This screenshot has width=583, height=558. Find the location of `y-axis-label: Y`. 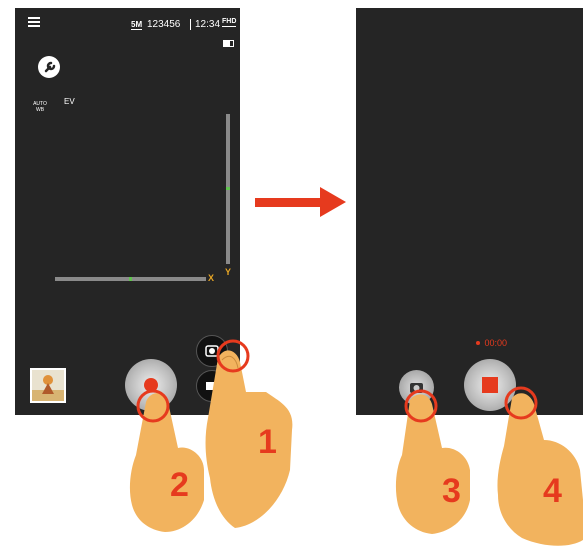

y-axis-label: Y is located at coordinates (228, 272).